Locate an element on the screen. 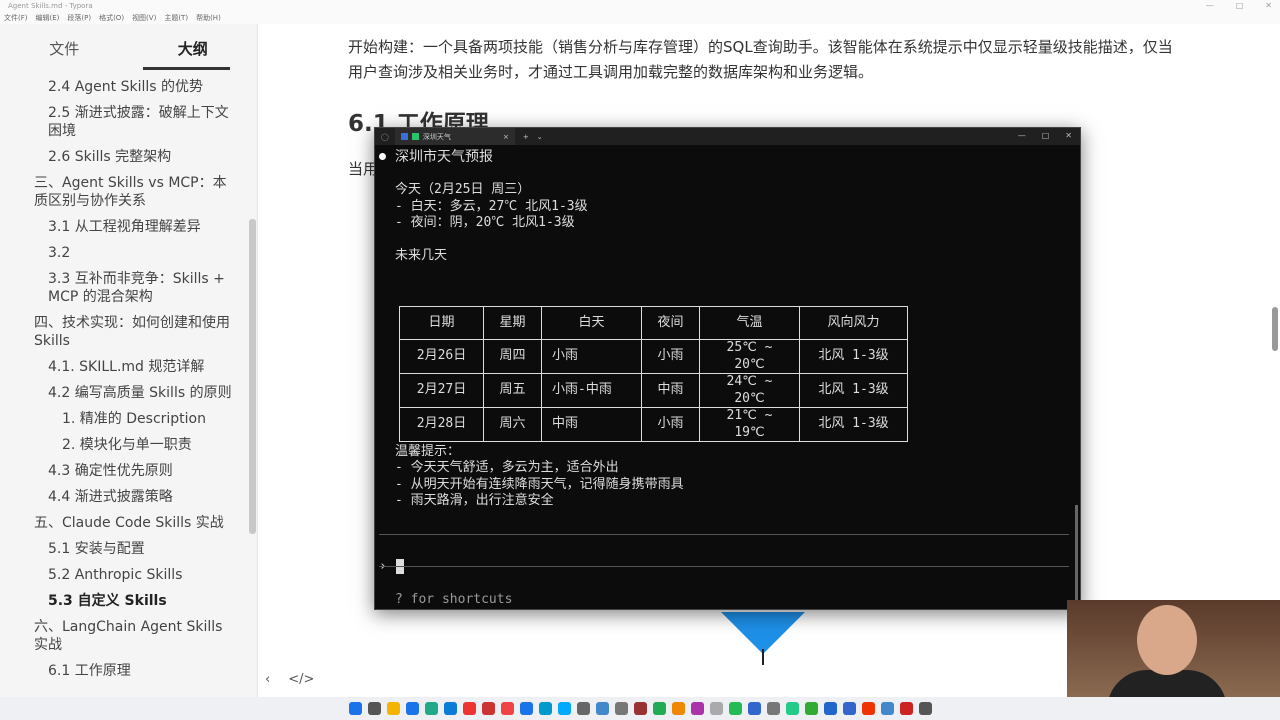  cell: 25℃ ~ 20℃ is located at coordinates (749, 356).